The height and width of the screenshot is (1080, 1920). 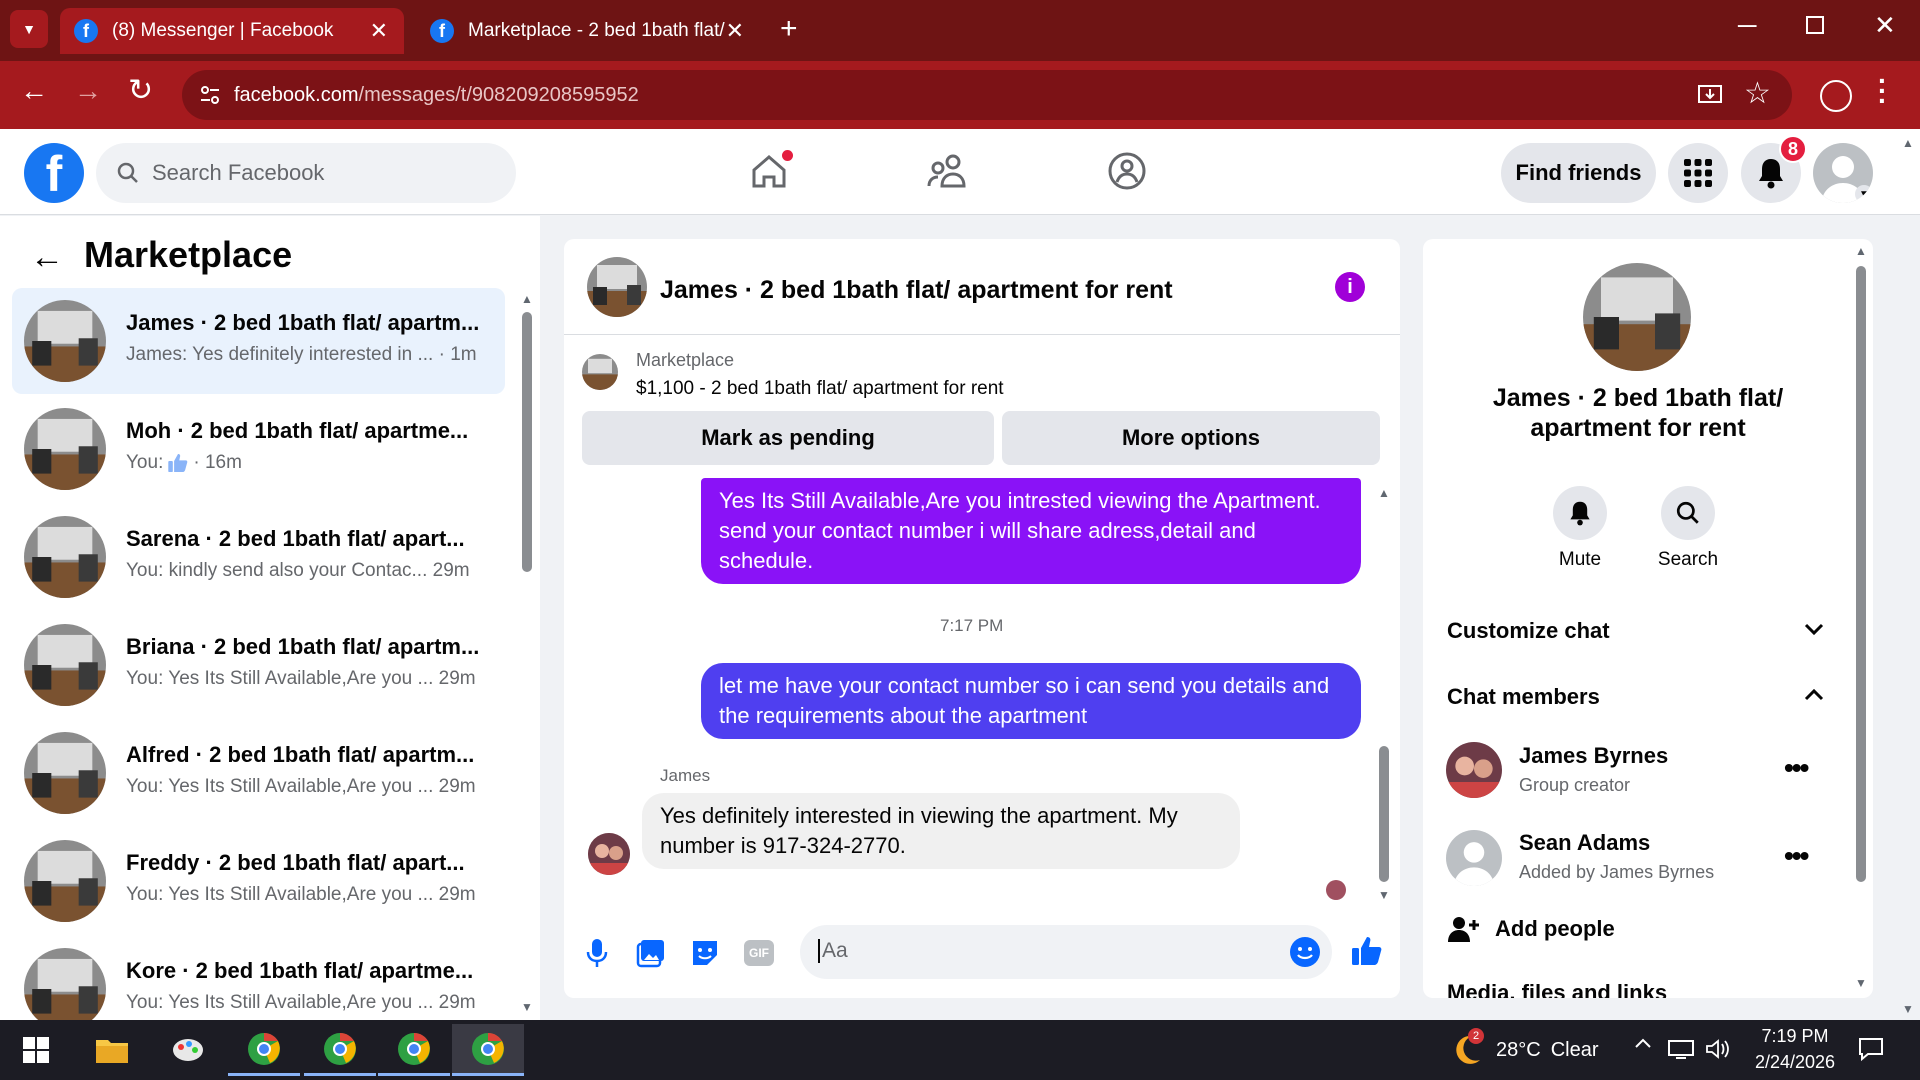 I want to click on tab-title: (8) Messenger | Facebook, so click(x=223, y=30).